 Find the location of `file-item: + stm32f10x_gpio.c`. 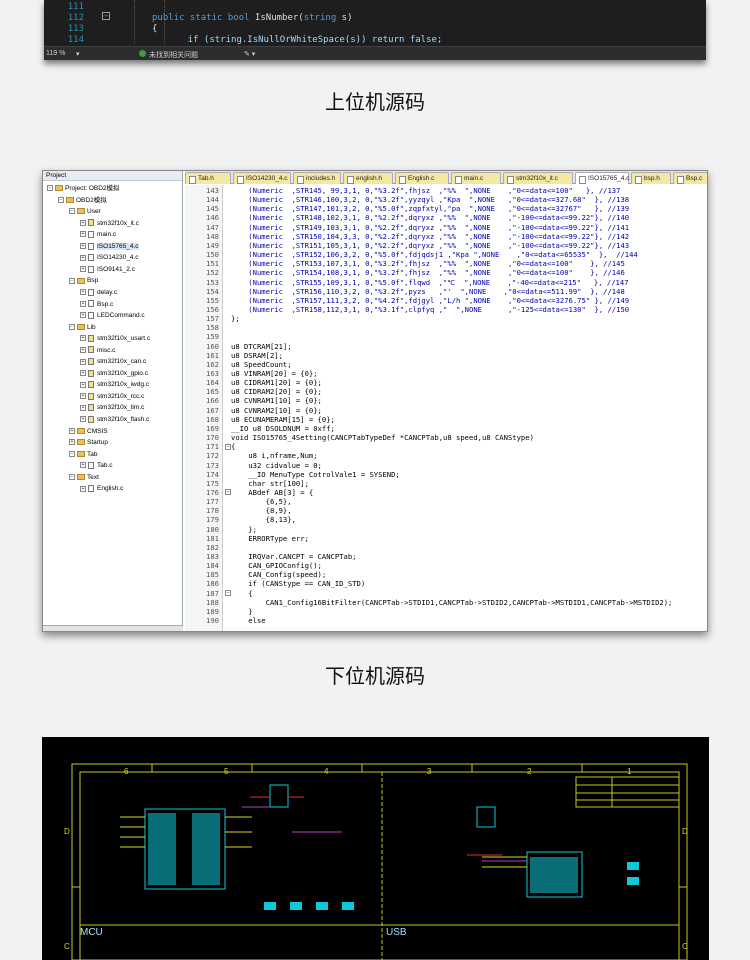

file-item: + stm32f10x_gpio.c is located at coordinates (114, 373).